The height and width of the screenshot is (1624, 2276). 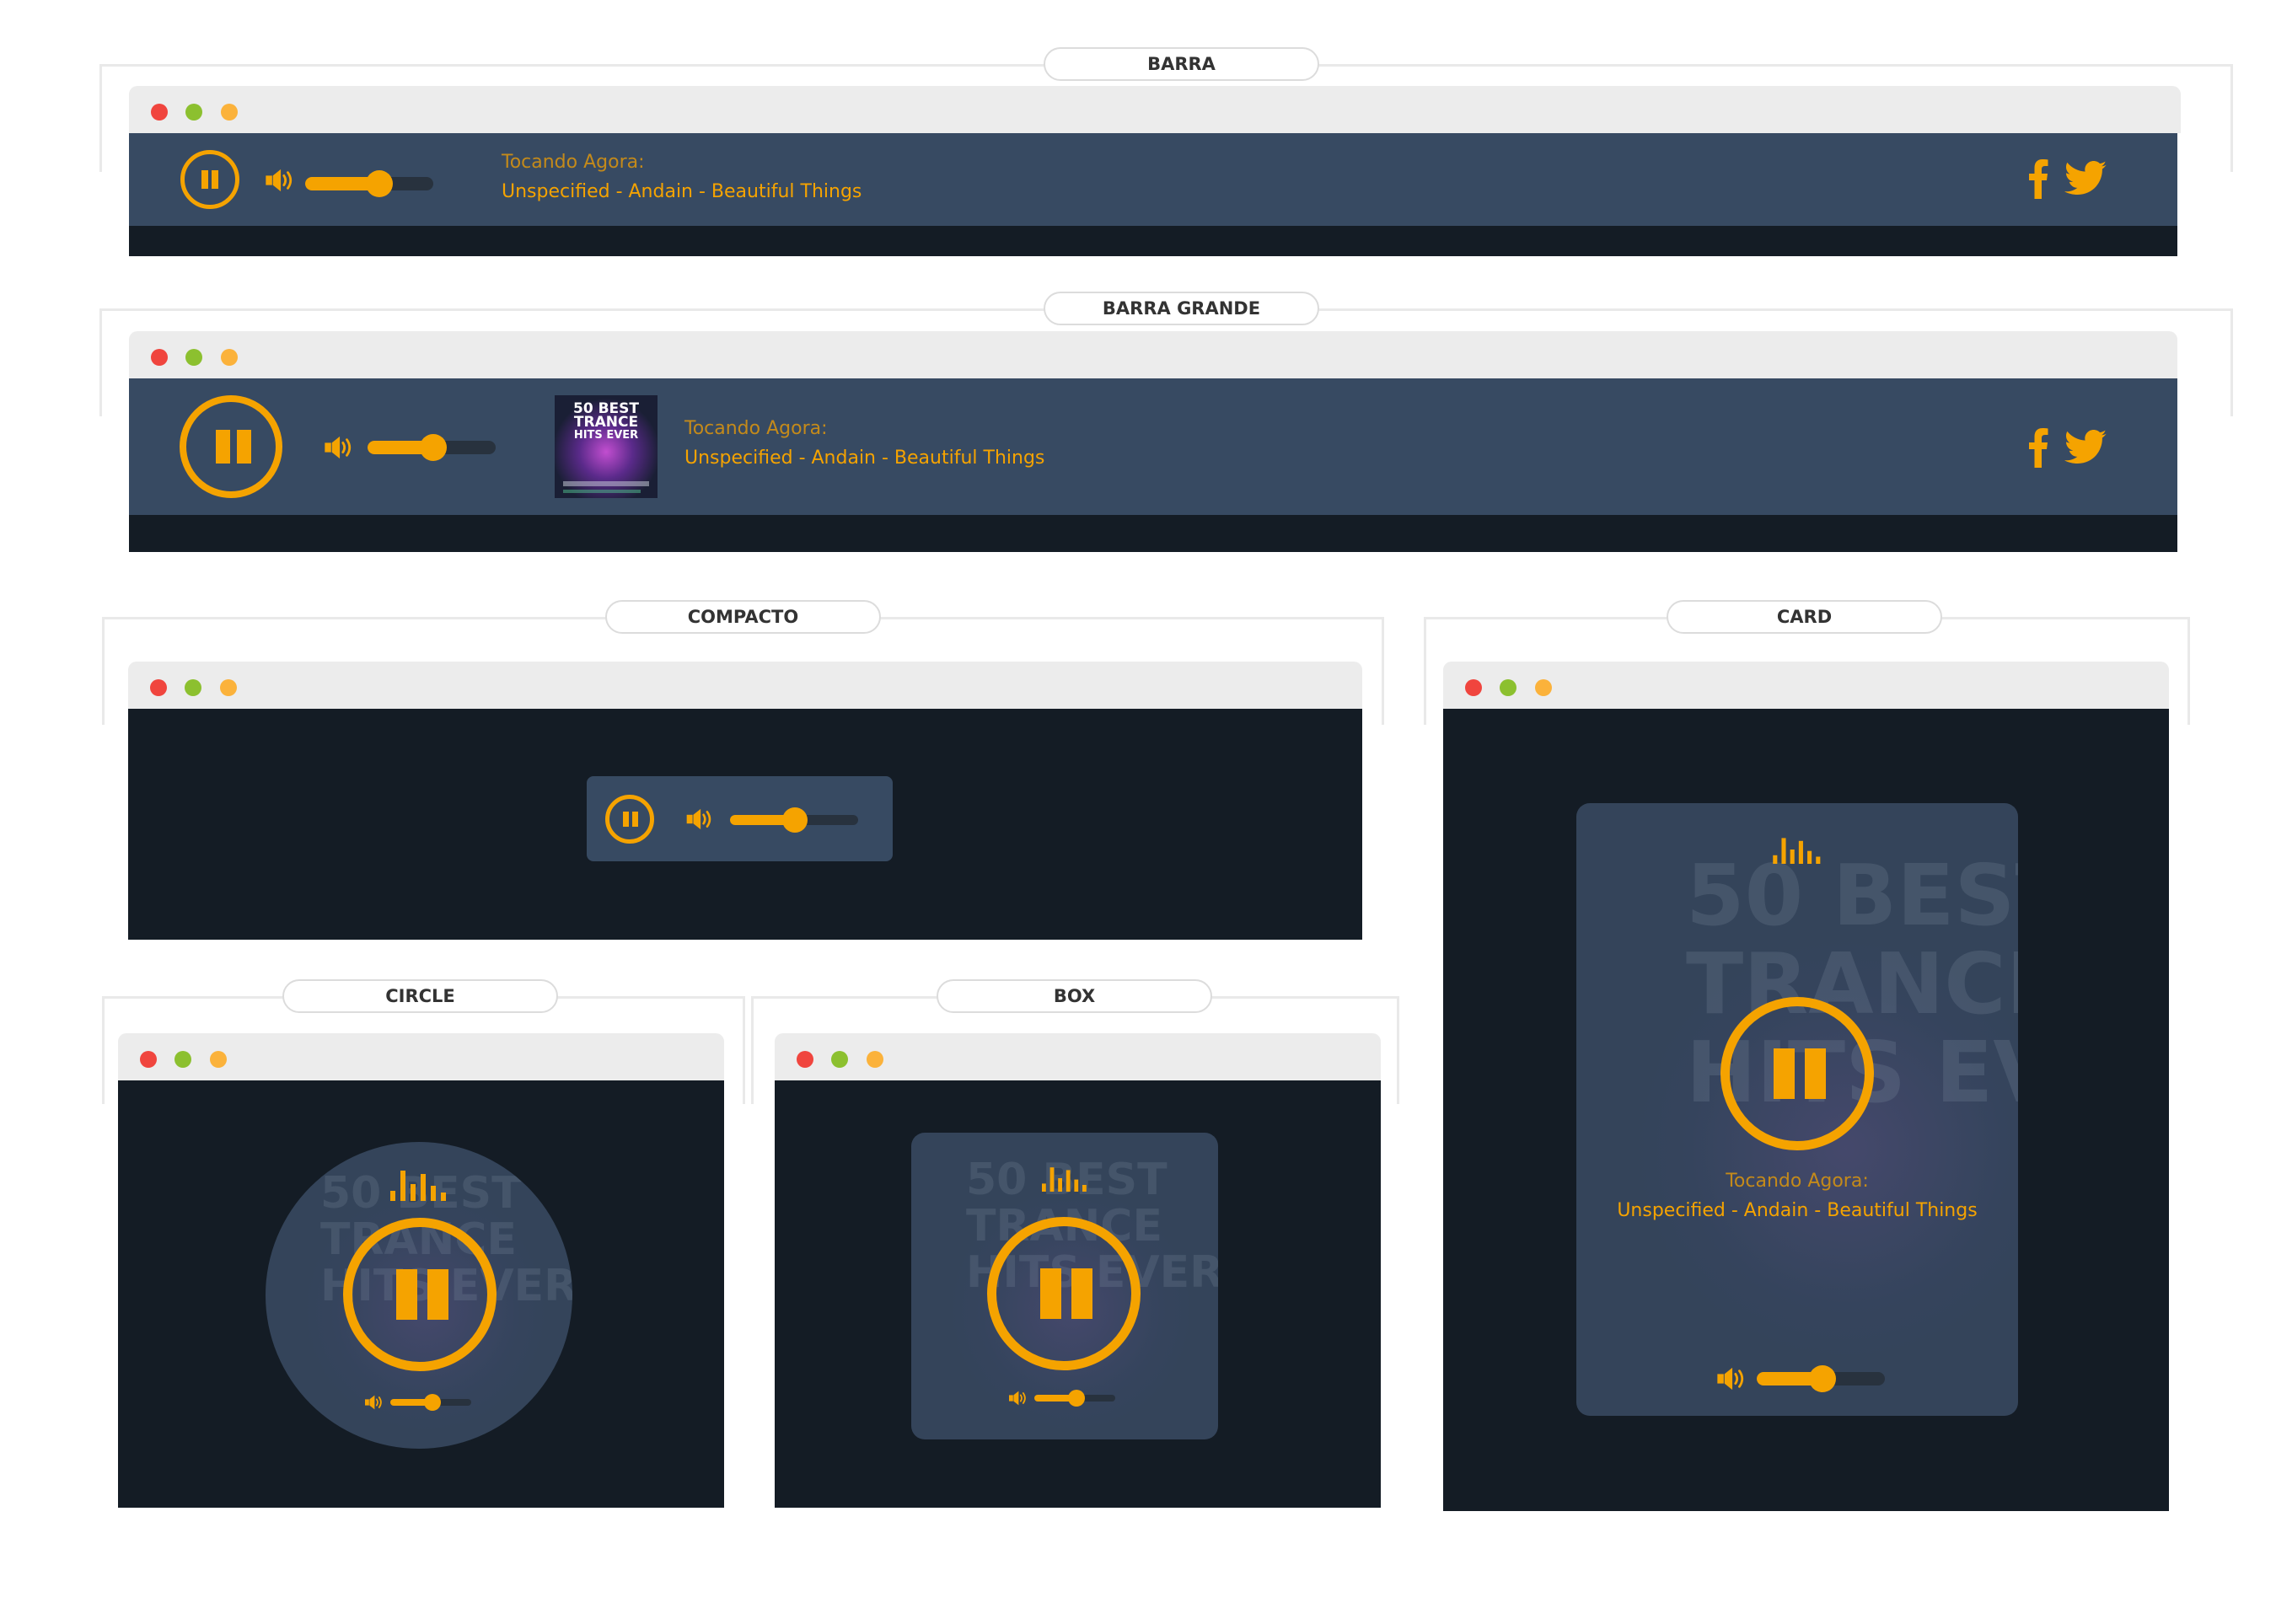 I want to click on album-cover: 50 BEST TRANCE HITS EVER, so click(x=606, y=446).